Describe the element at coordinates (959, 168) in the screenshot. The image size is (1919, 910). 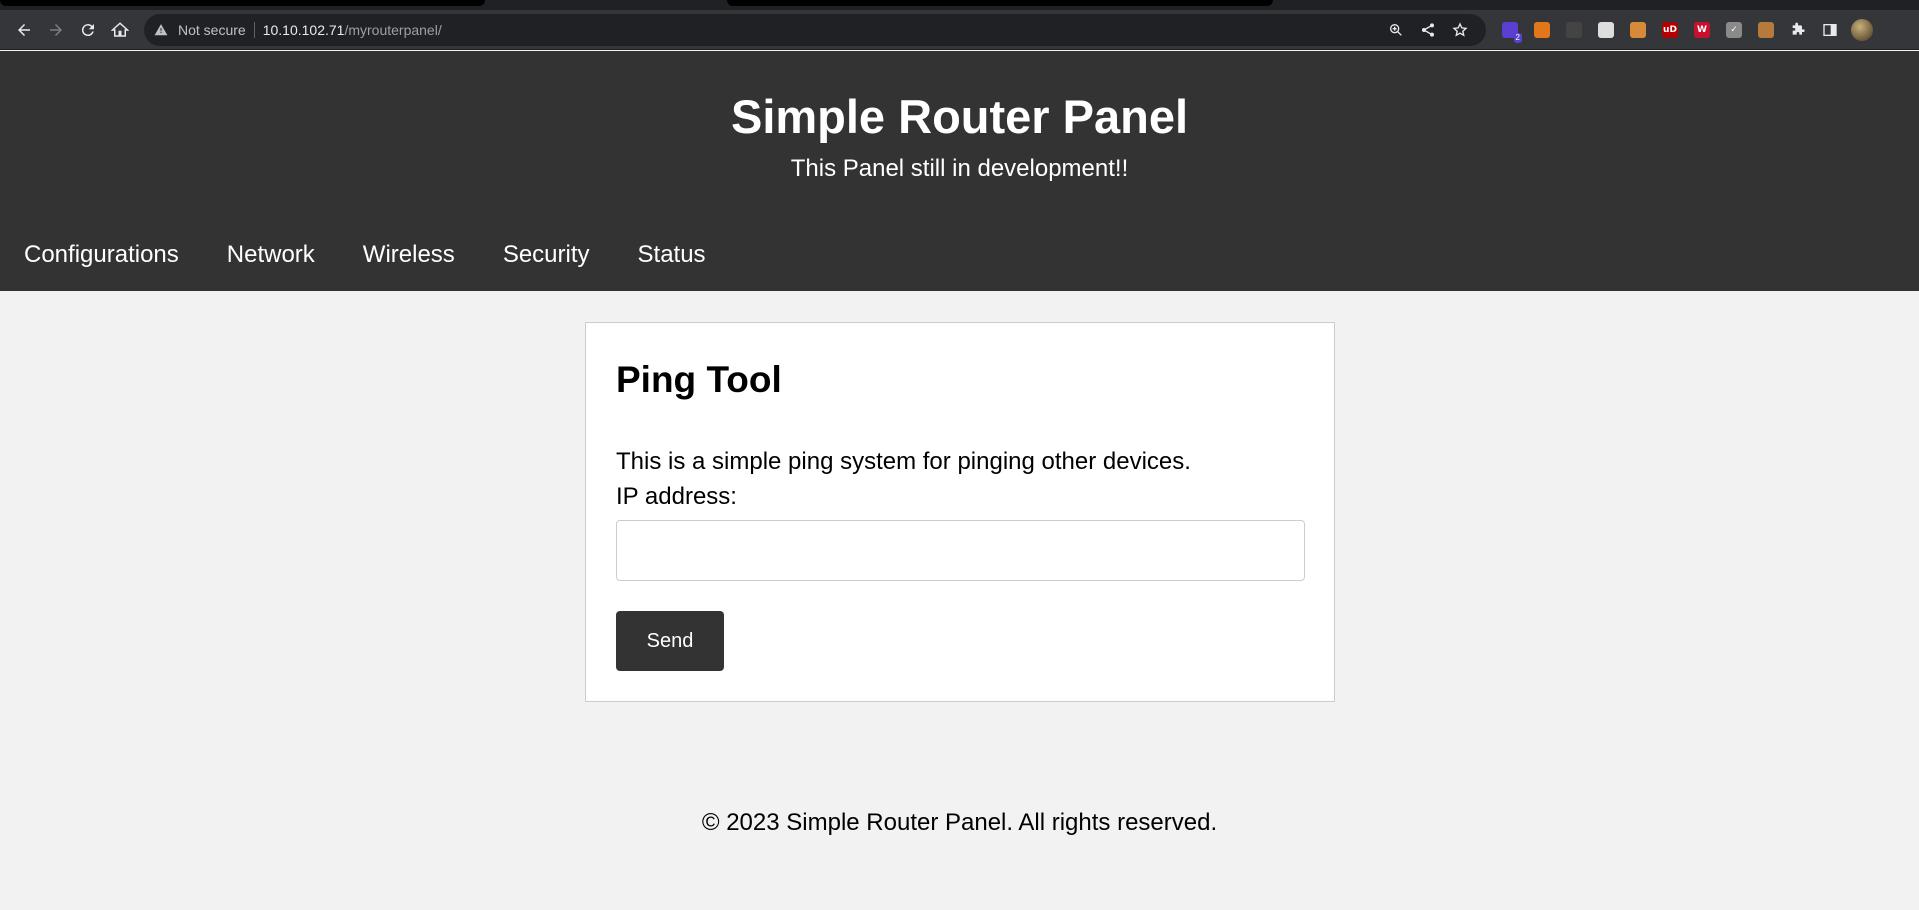
I see `site-tagline: This Panel still in development!!` at that location.